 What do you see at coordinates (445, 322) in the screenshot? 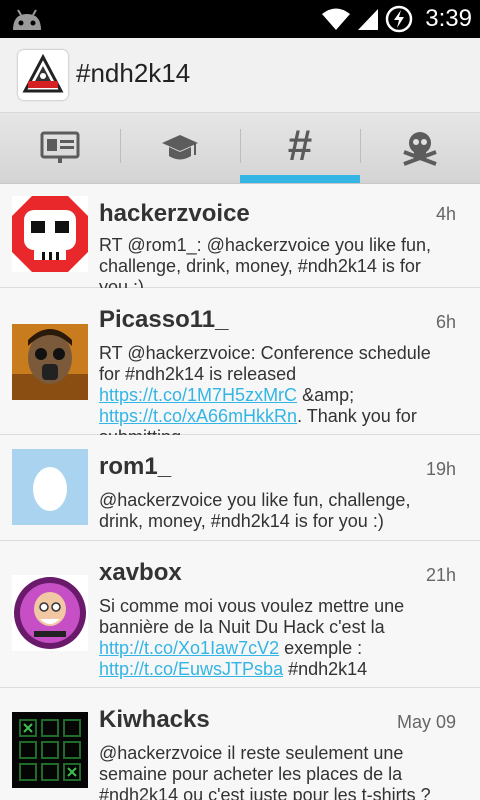
I see `tweet-time: 6h` at bounding box center [445, 322].